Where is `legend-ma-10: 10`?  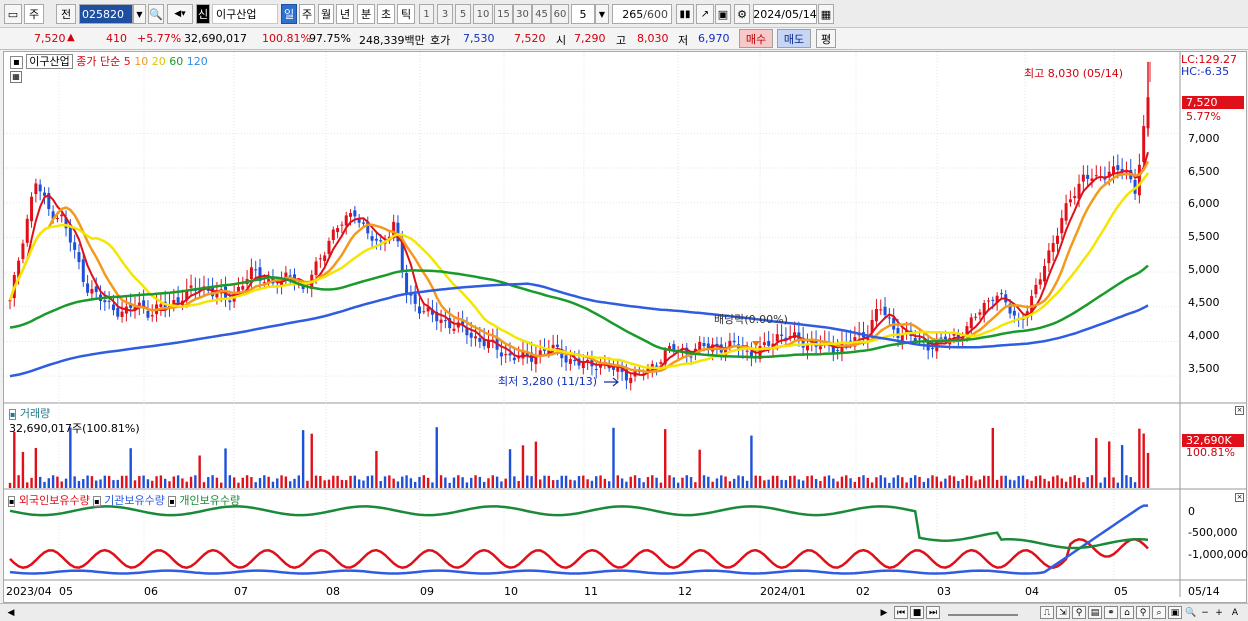 legend-ma-10: 10 is located at coordinates (141, 61).